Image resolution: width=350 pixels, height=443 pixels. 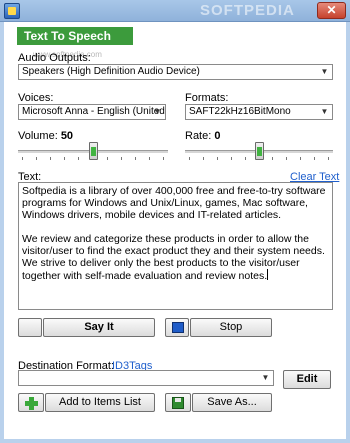 I want to click on plus-icon, so click(x=31, y=403).